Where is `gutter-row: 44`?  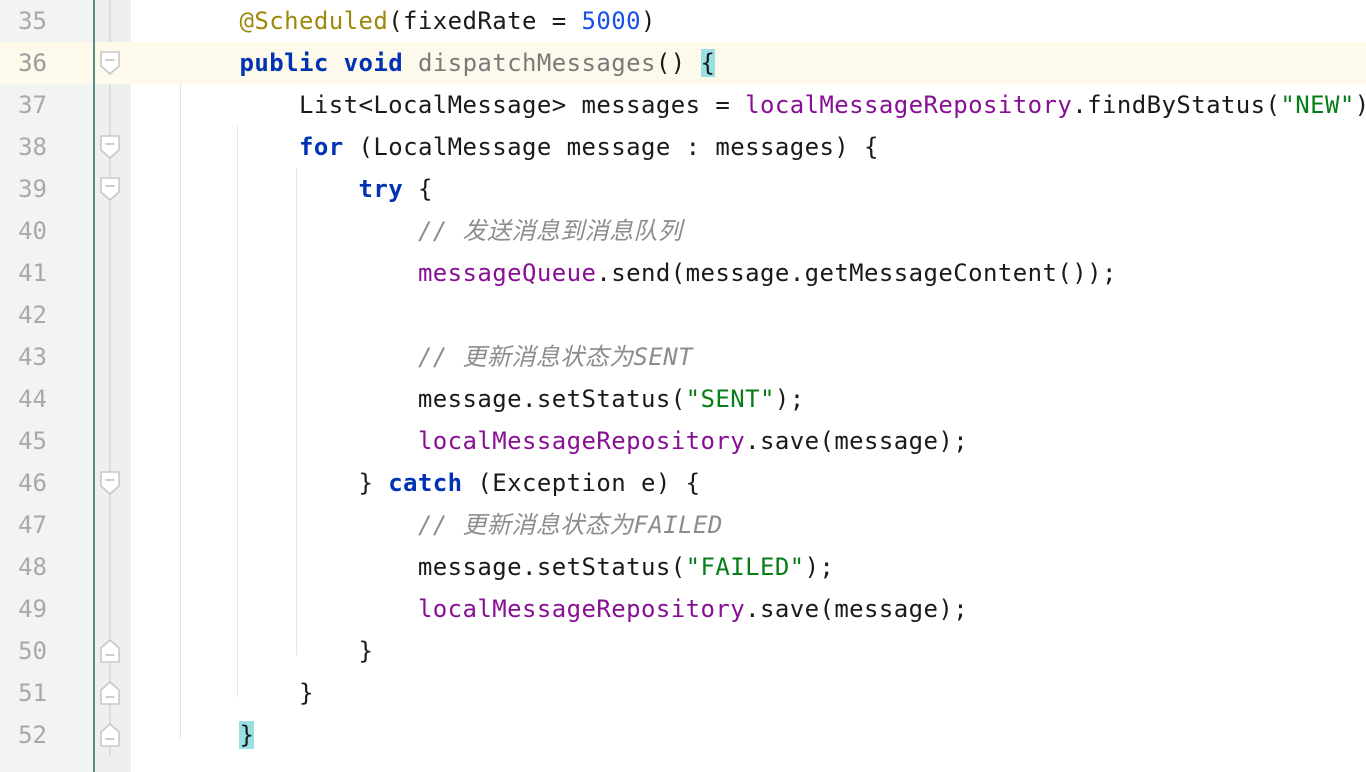
gutter-row: 44 is located at coordinates (46, 399).